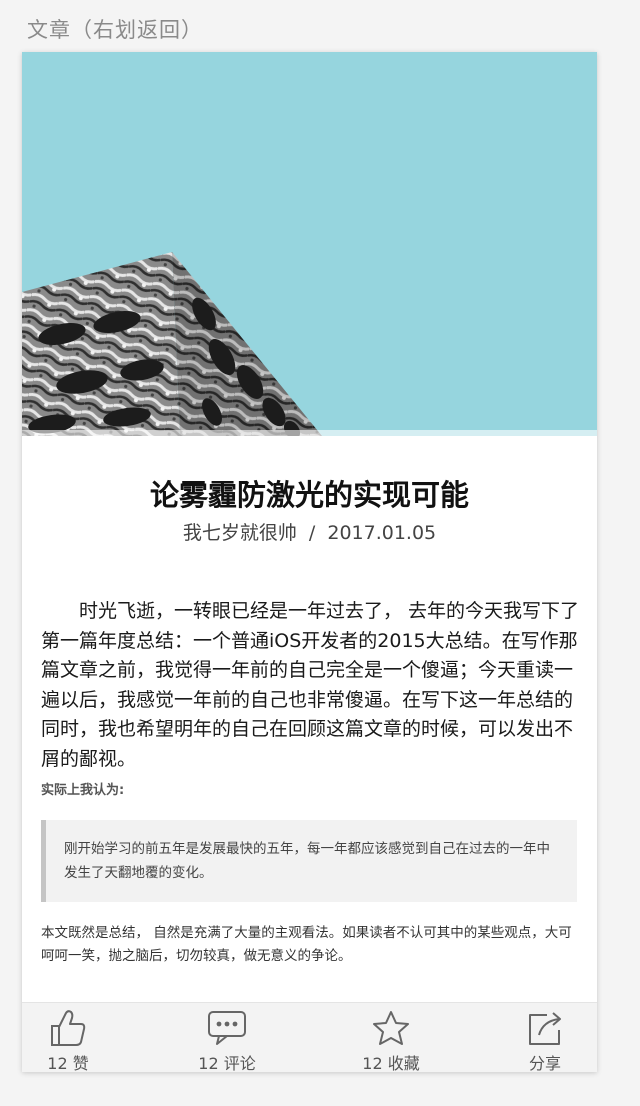 Image resolution: width=640 pixels, height=1106 pixels. Describe the element at coordinates (68, 1028) in the screenshot. I see `thumbs-up-icon` at that location.